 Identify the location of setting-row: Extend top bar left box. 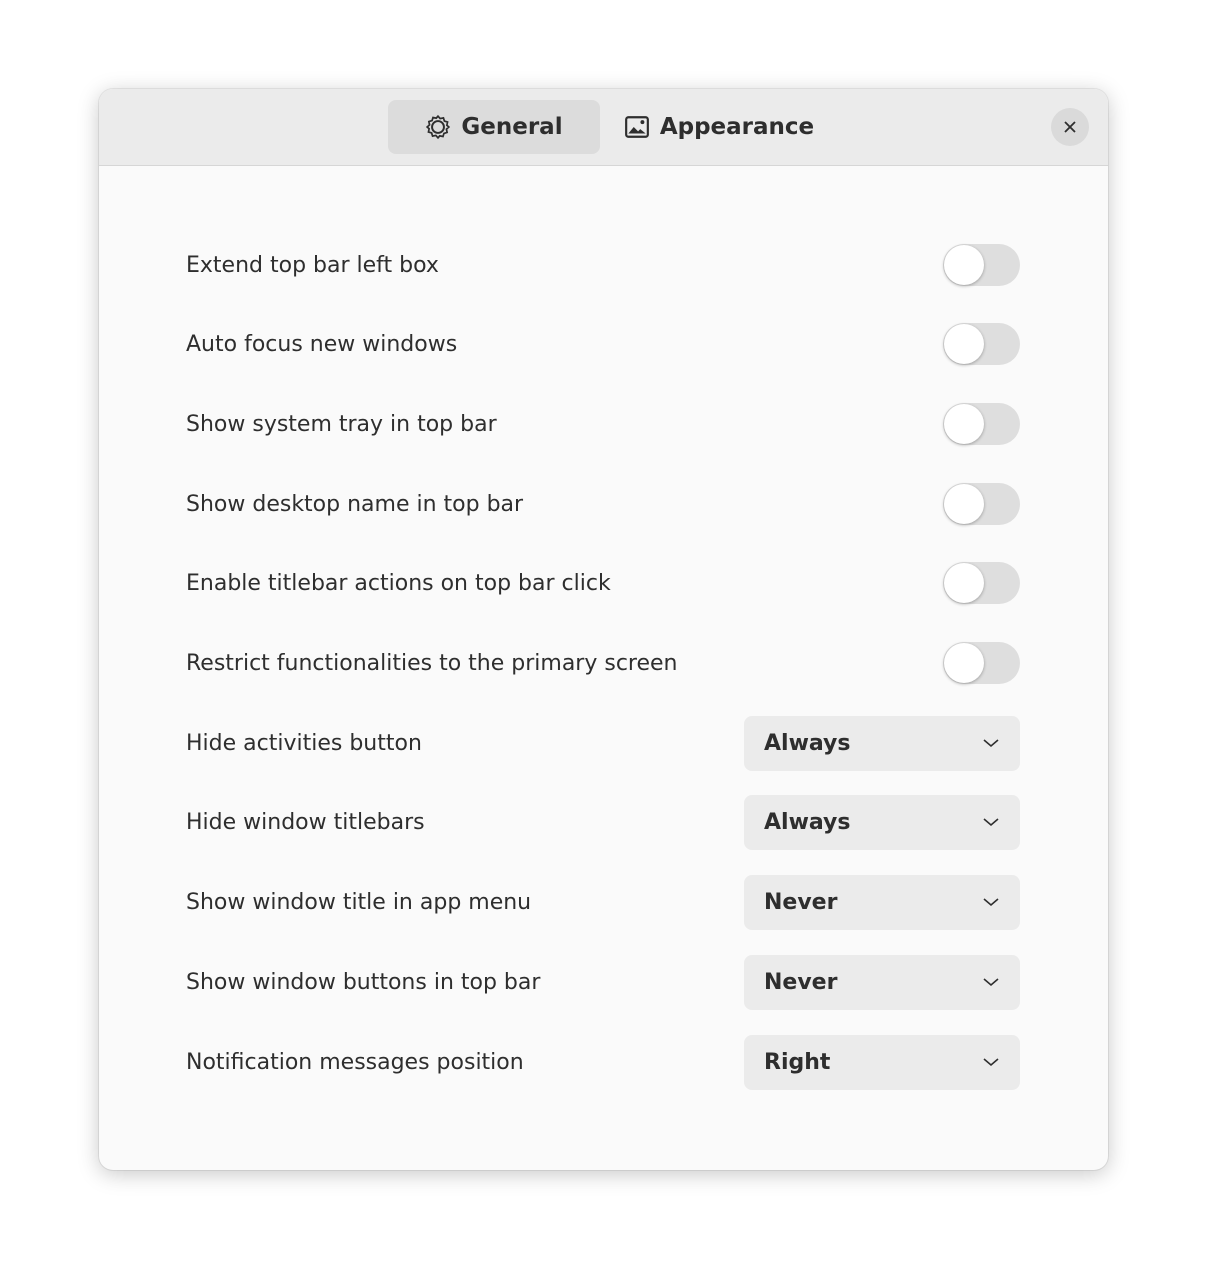
(603, 265).